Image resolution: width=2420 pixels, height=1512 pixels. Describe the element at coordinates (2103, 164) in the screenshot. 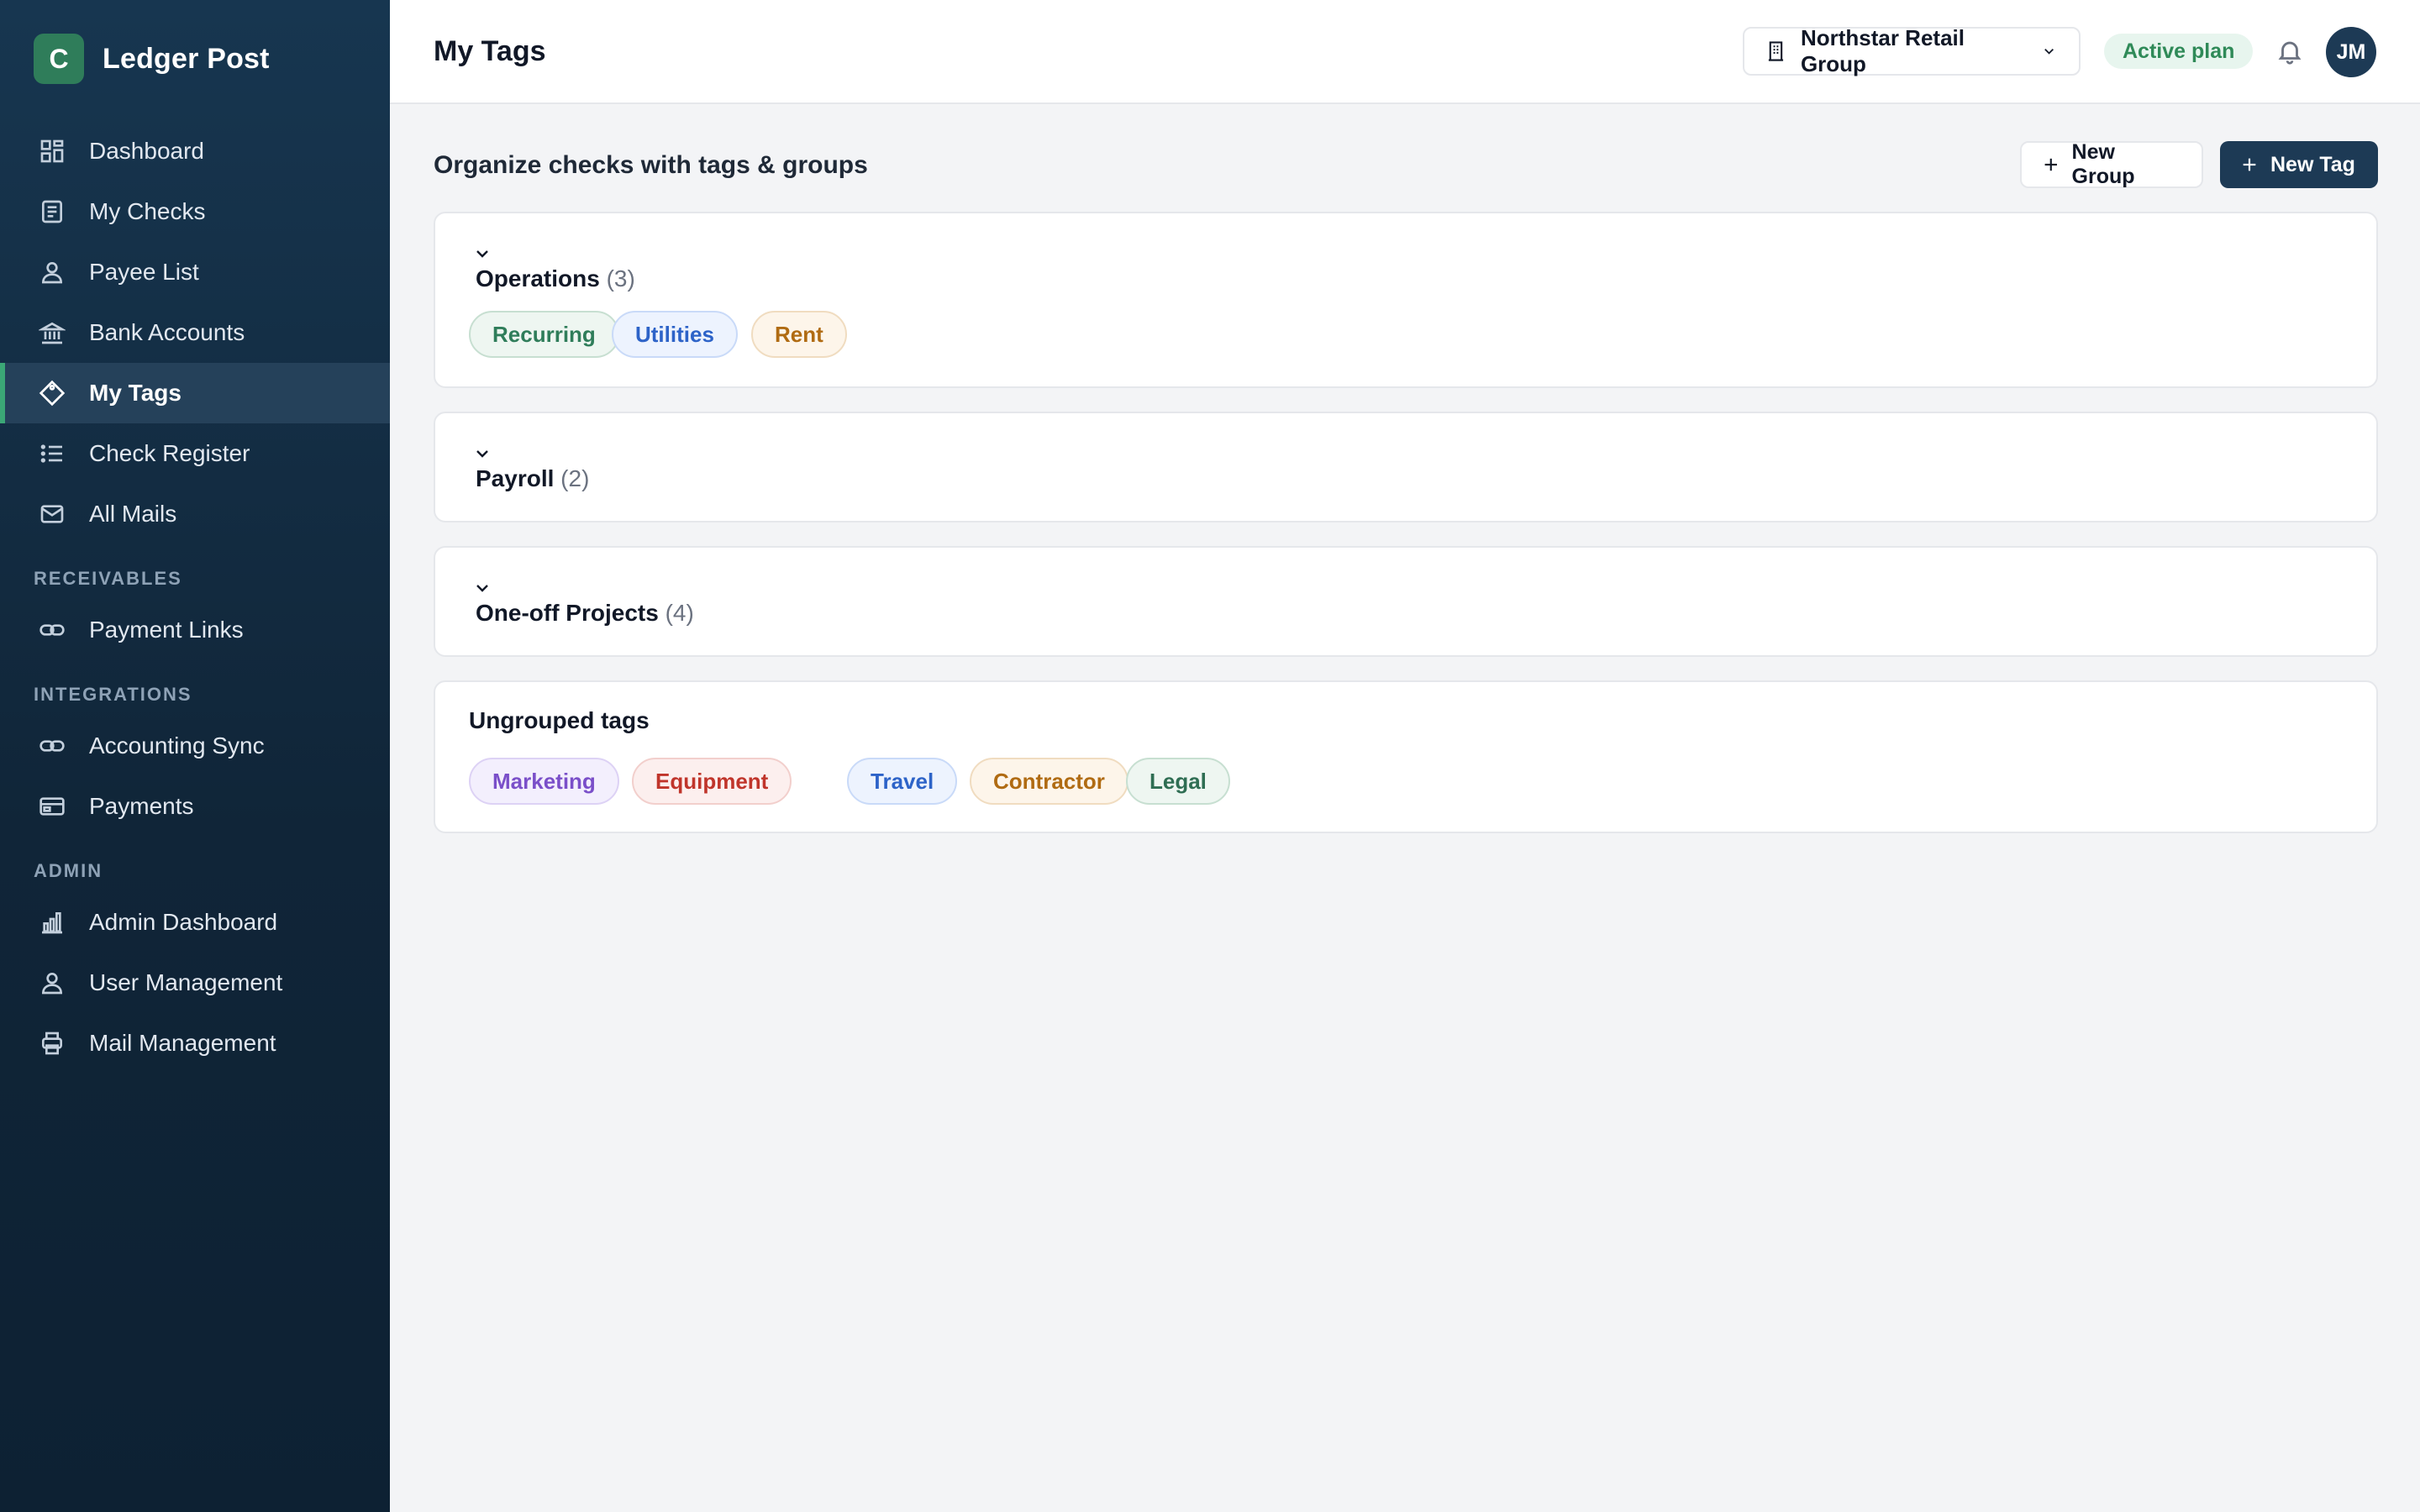

I see `new-group-label: New Group` at that location.